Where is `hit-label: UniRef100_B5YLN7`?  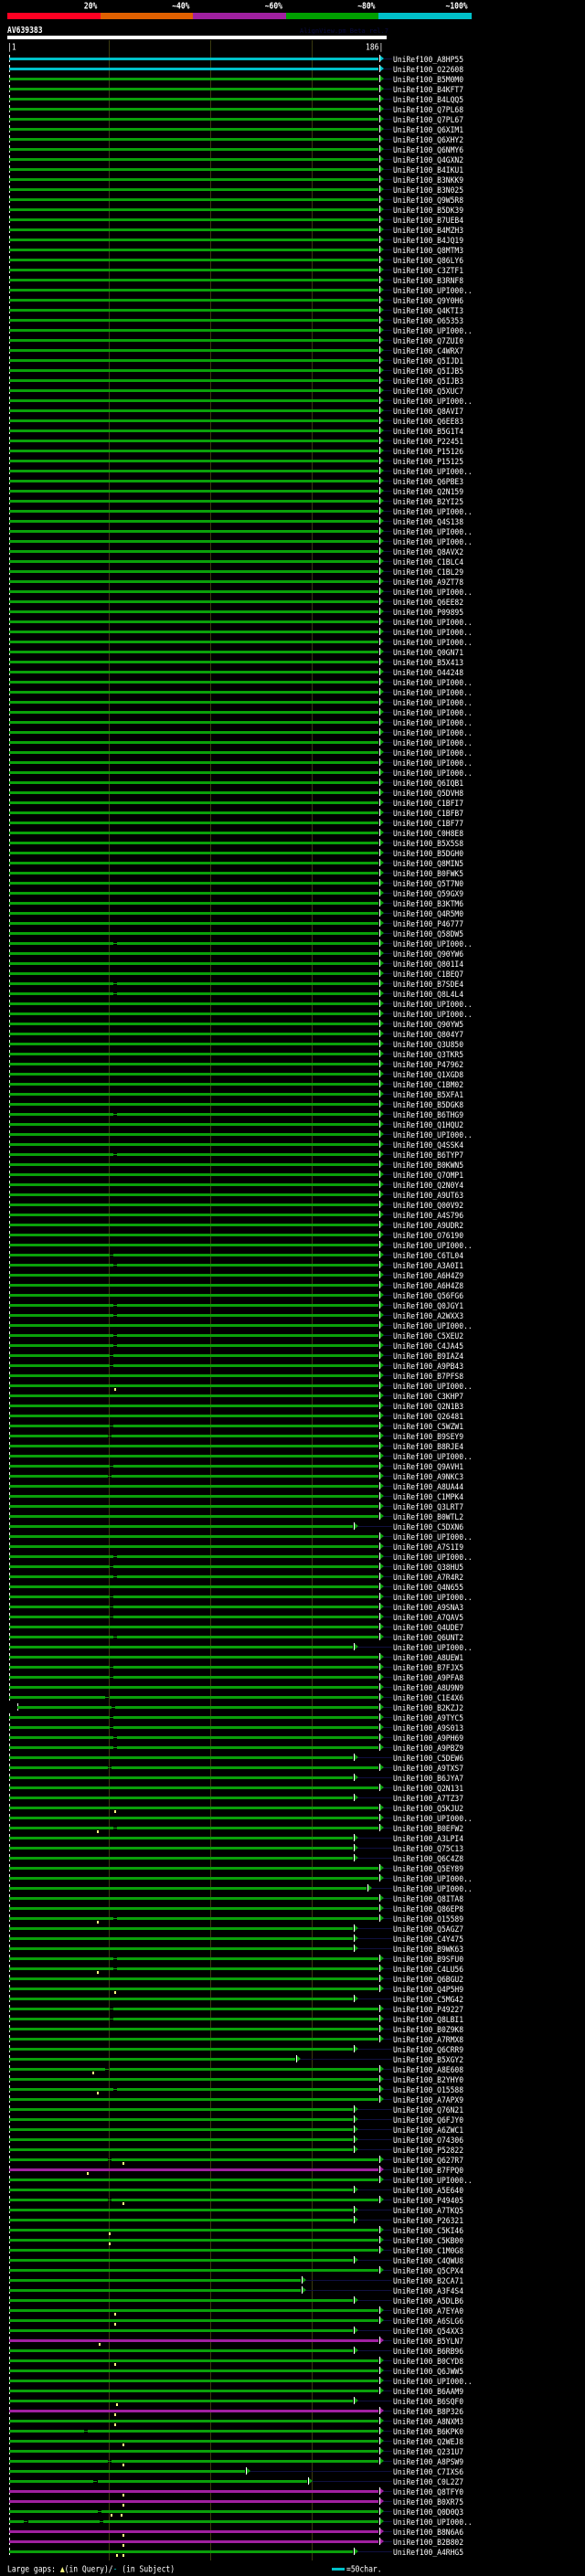 hit-label: UniRef100_B5YLN7 is located at coordinates (428, 2341).